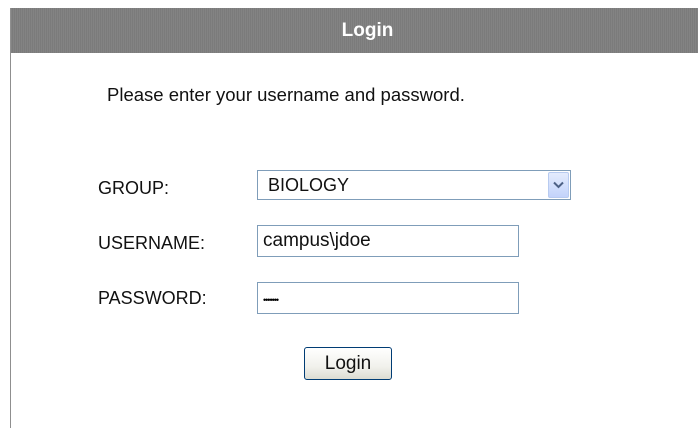 The width and height of the screenshot is (698, 428). I want to click on login-button: Login, so click(348, 363).